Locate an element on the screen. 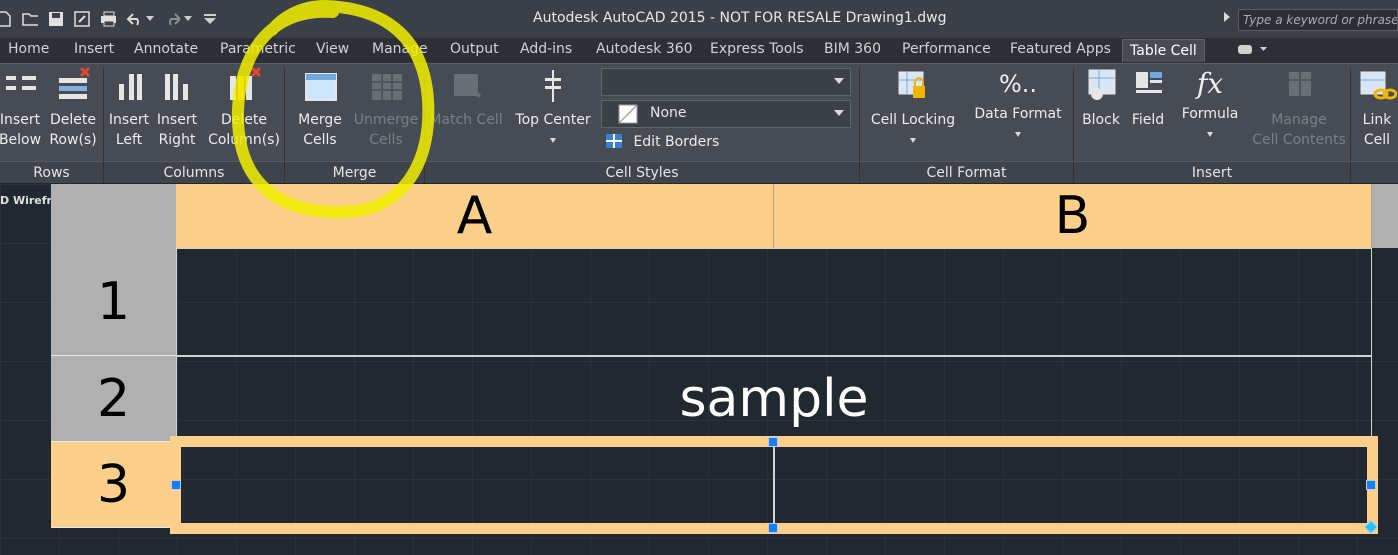 The width and height of the screenshot is (1398, 555). annotation-circle is located at coordinates (333, 109).